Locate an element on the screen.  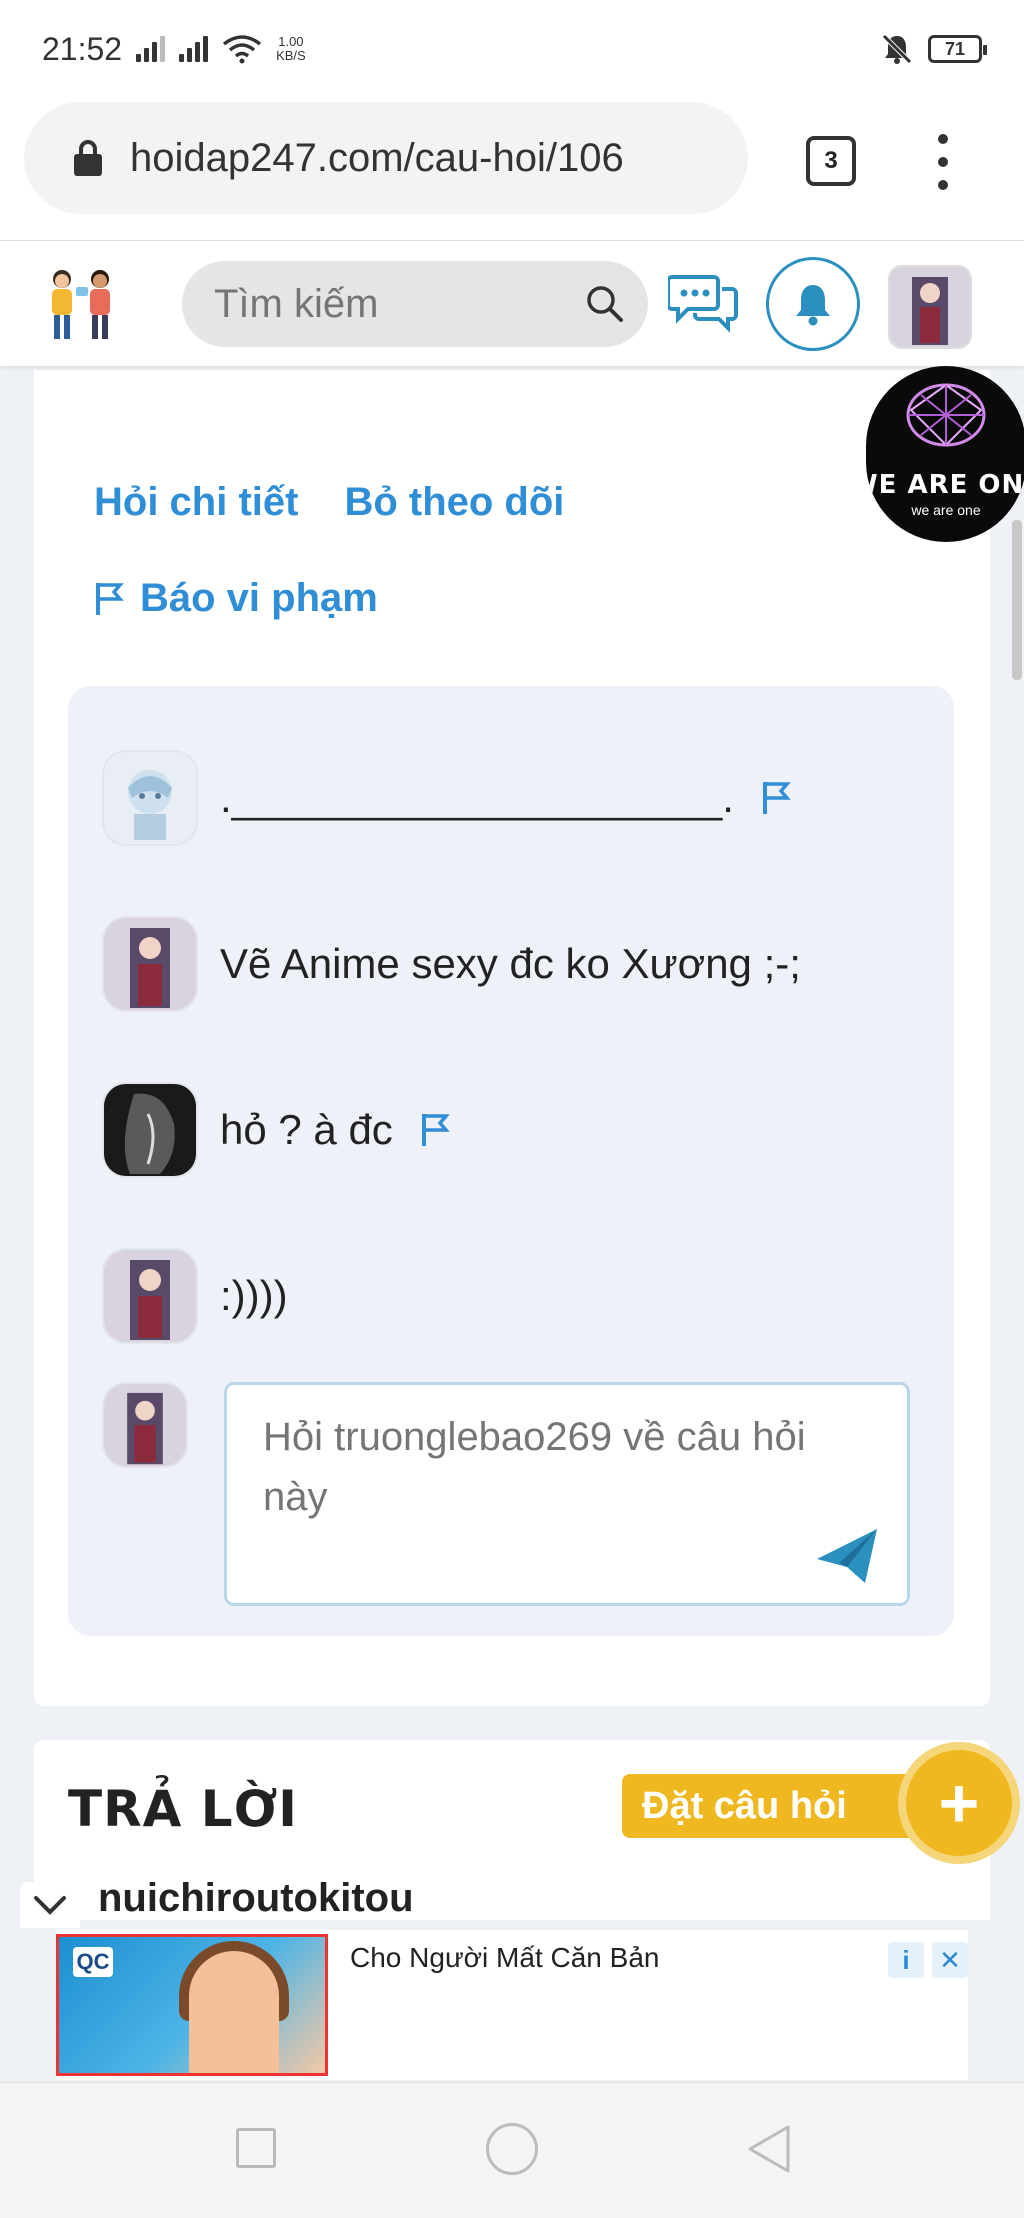
comment-item: Vẽ Anime sexy đc ko Xương ;-; is located at coordinates (451, 964).